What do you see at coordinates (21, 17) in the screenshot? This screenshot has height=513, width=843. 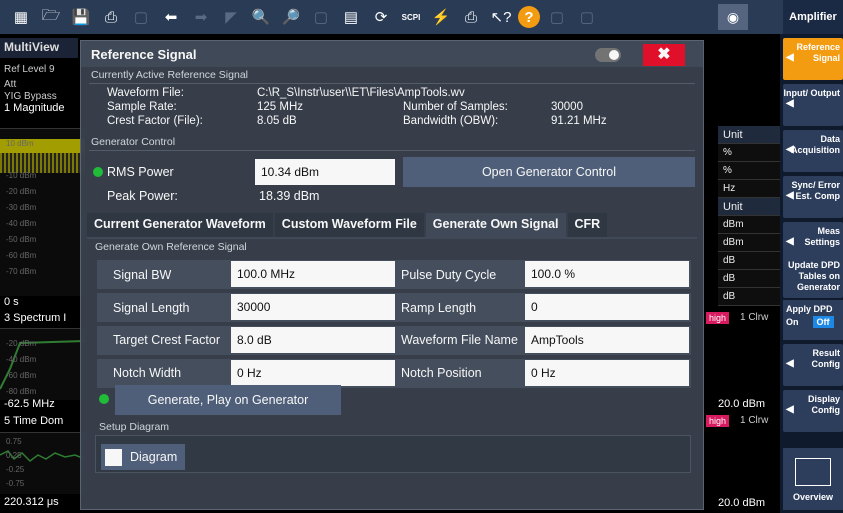 I see `grid-icon: ▦` at bounding box center [21, 17].